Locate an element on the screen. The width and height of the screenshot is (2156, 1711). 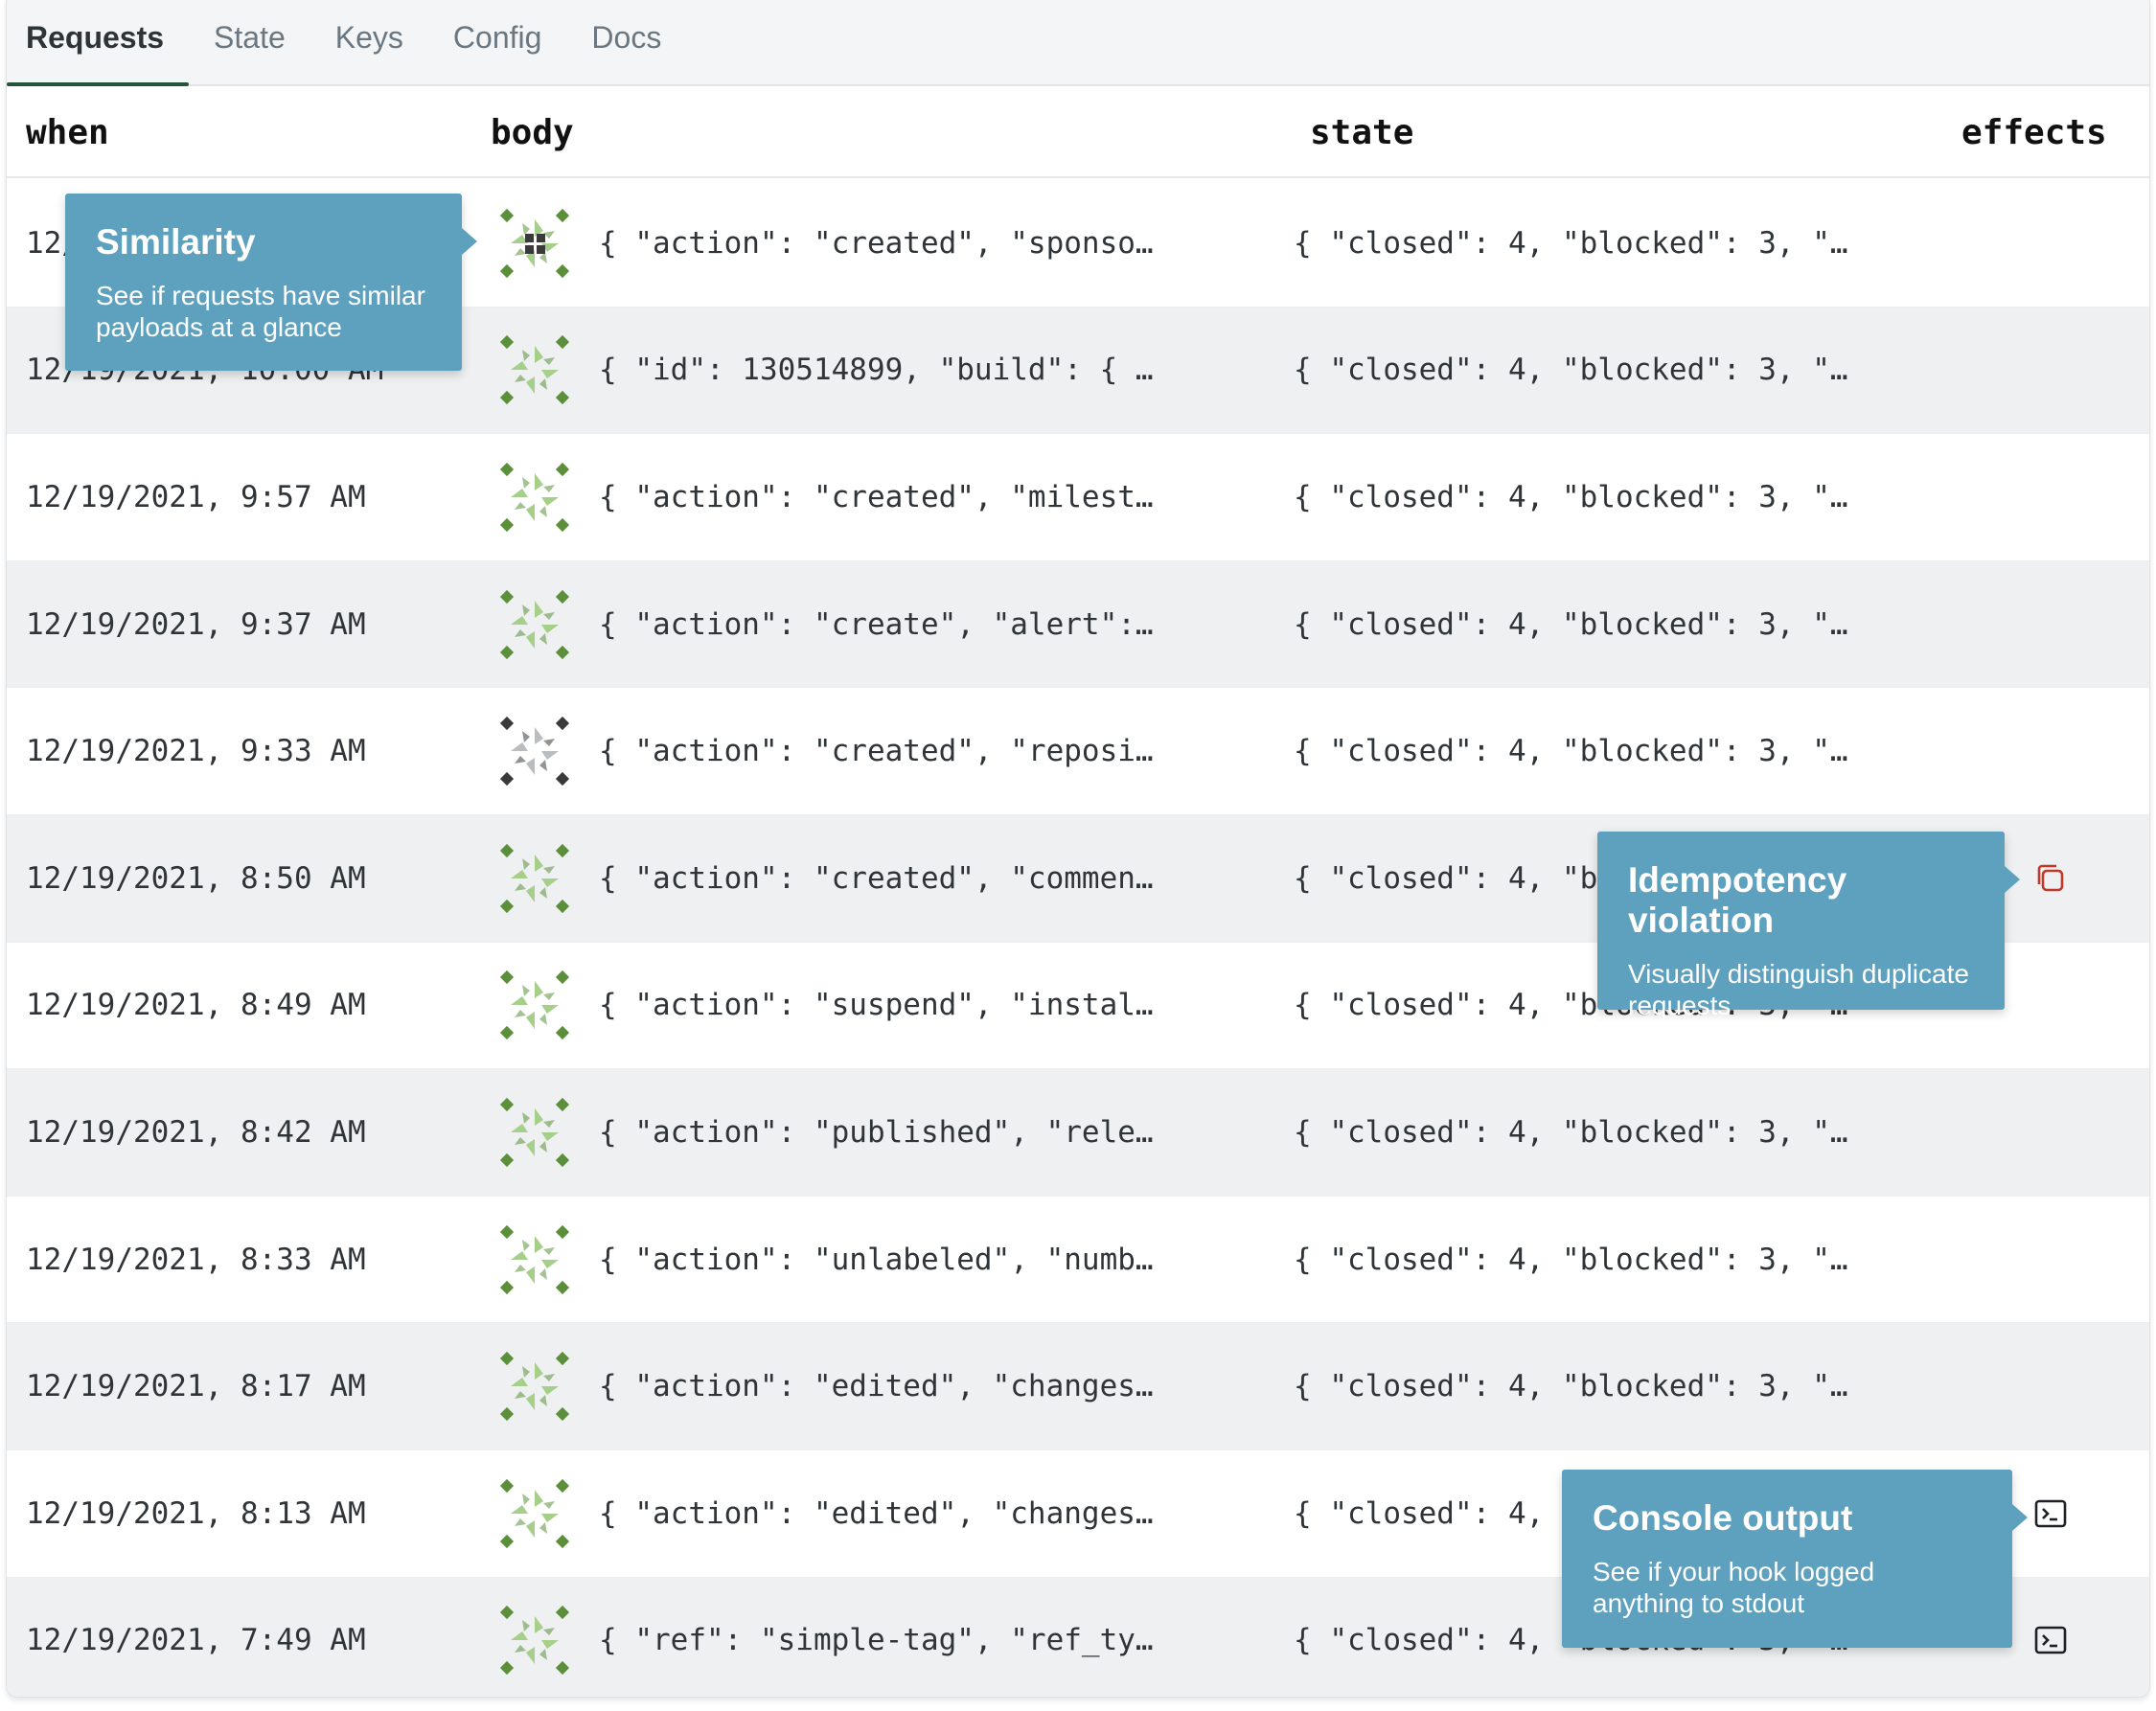
table-header: when body state effects is located at coordinates (1078, 133).